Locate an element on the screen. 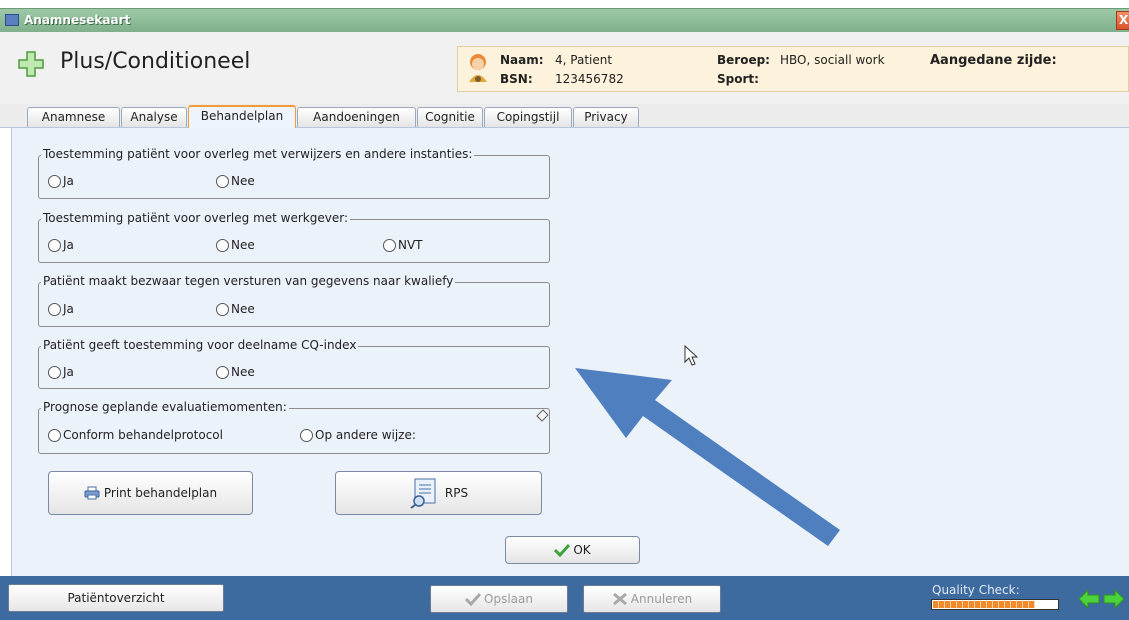 The height and width of the screenshot is (620, 1129). annotation-arrow is located at coordinates (707, 457).